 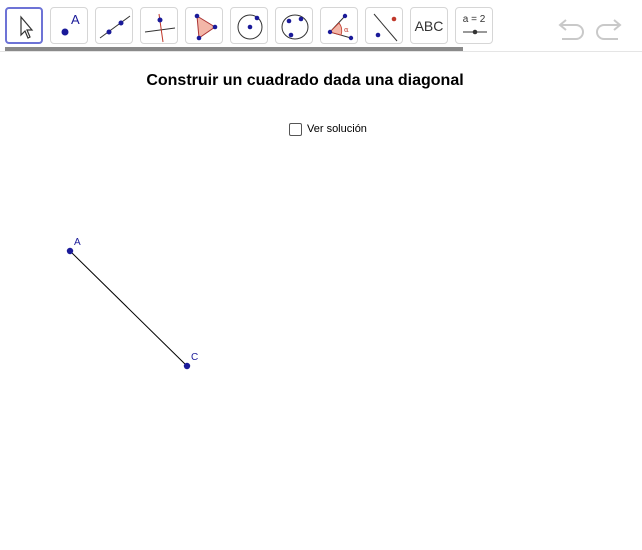 I want to click on circle-center-point-tool-button, so click(x=249, y=25).